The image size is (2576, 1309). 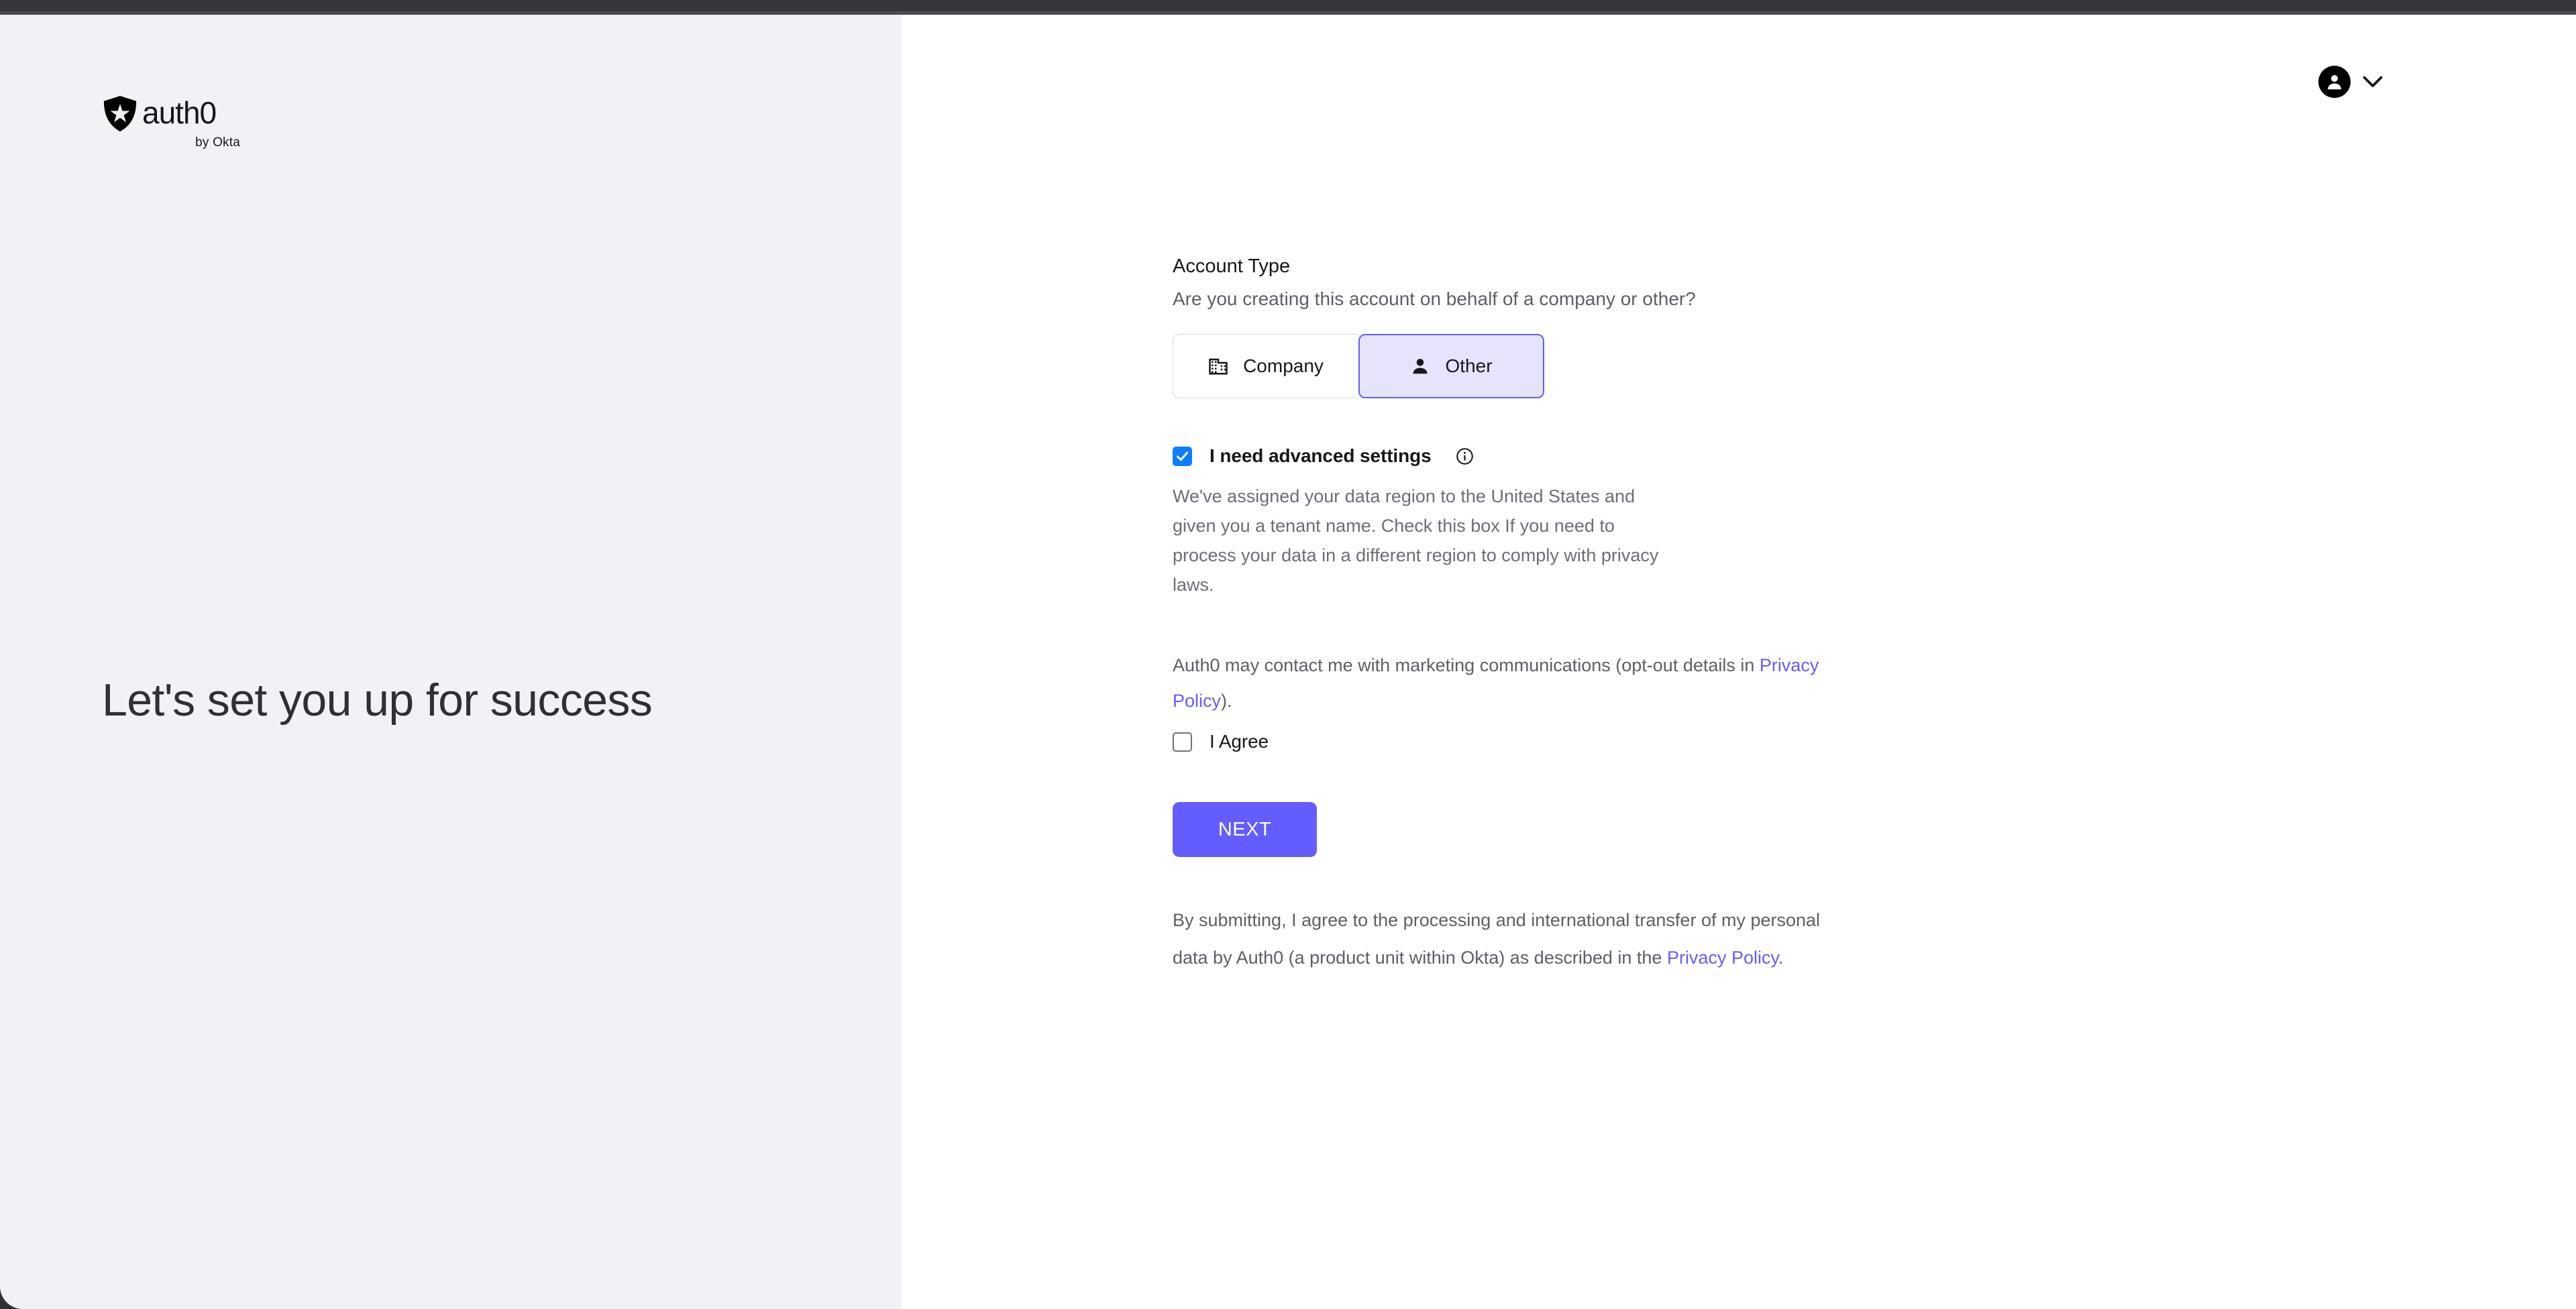 I want to click on account-menu-button, so click(x=2350, y=82).